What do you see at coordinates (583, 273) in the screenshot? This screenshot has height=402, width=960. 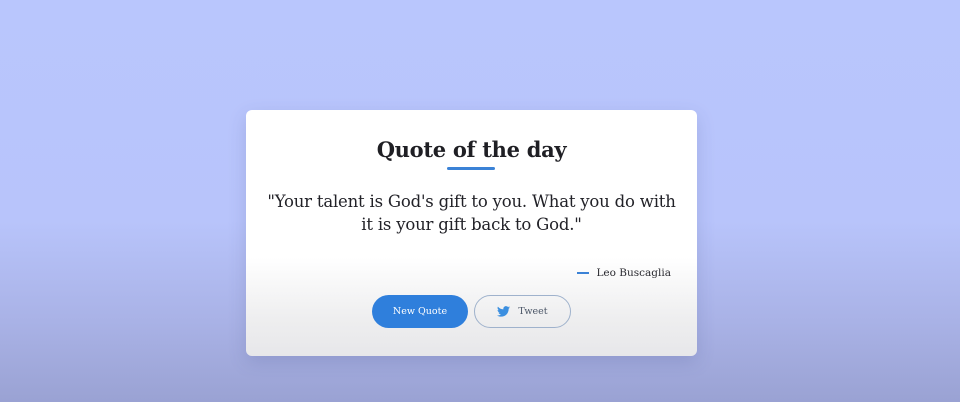 I see `author-dash` at bounding box center [583, 273].